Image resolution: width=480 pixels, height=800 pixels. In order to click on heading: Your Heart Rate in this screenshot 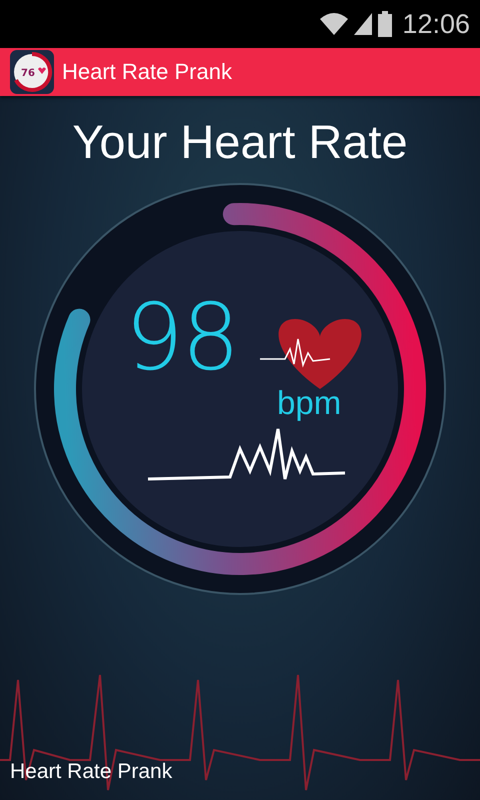, I will do `click(240, 141)`.